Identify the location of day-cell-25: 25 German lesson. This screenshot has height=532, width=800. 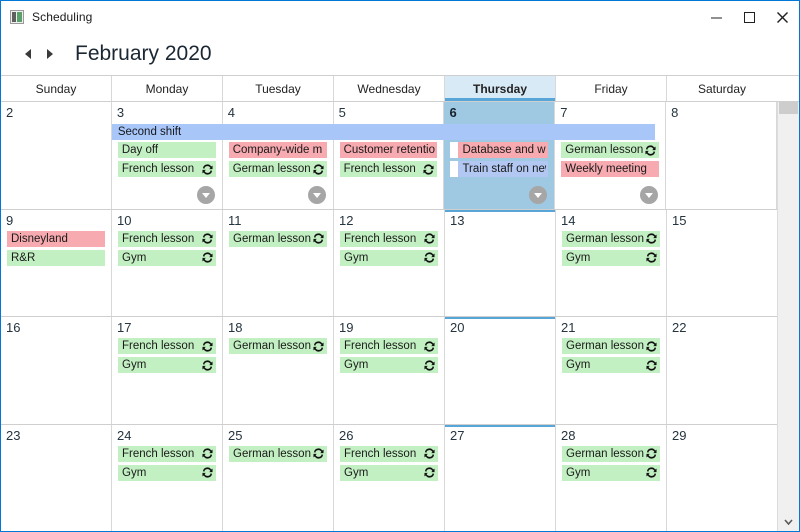
(278, 477).